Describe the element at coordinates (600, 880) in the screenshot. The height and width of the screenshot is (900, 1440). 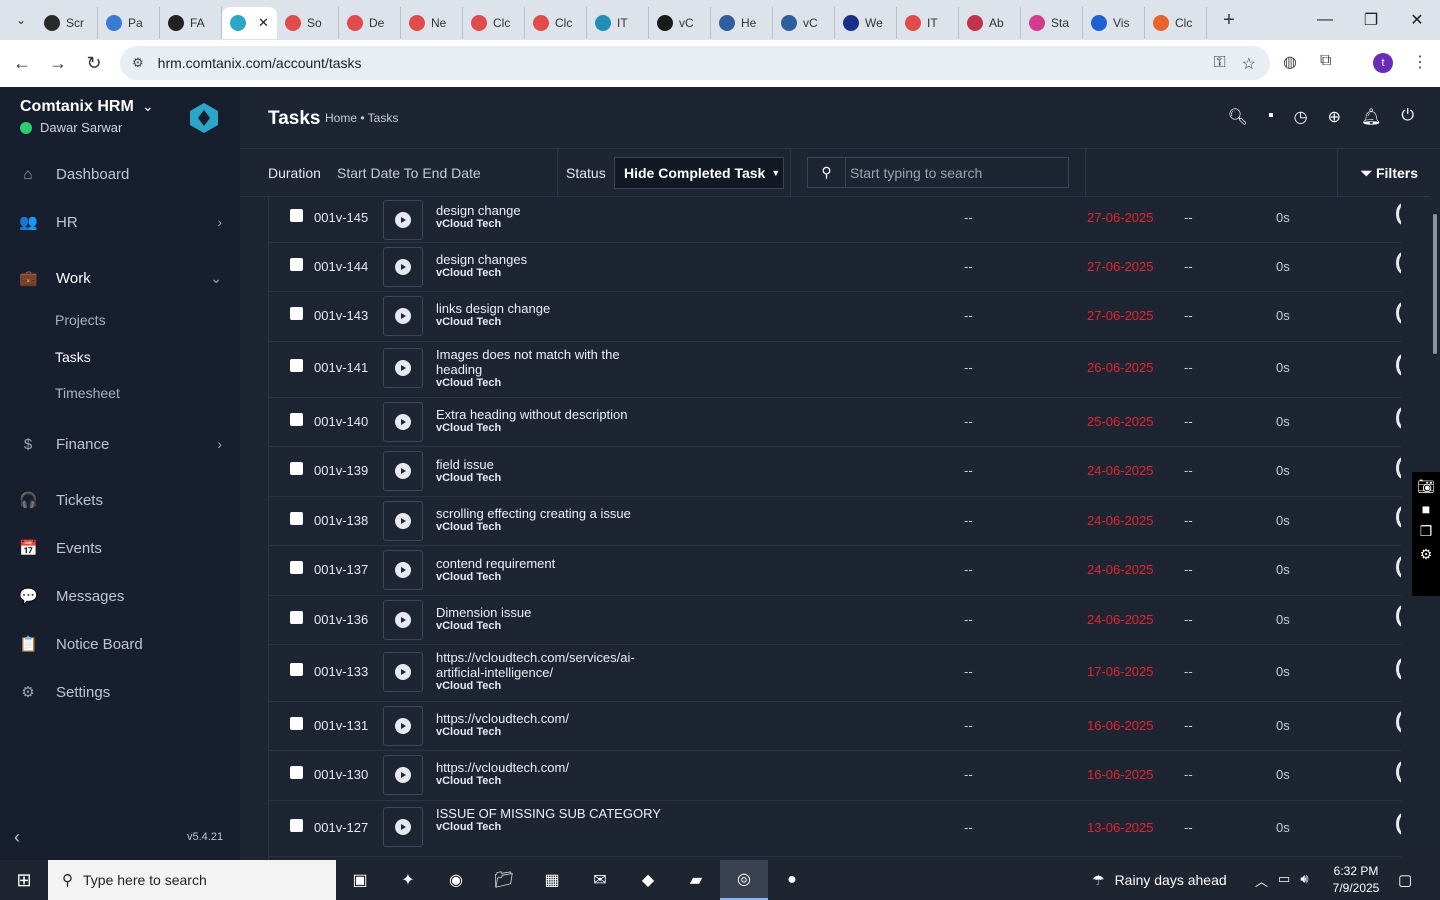
I see `mail-icon: ✉` at that location.